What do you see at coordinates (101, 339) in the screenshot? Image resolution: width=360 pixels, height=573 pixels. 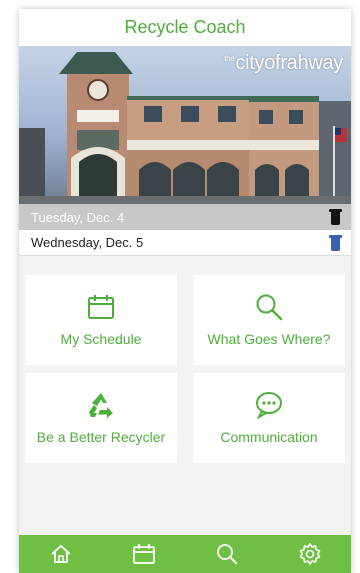 I see `tile-label: My Schedule` at bounding box center [101, 339].